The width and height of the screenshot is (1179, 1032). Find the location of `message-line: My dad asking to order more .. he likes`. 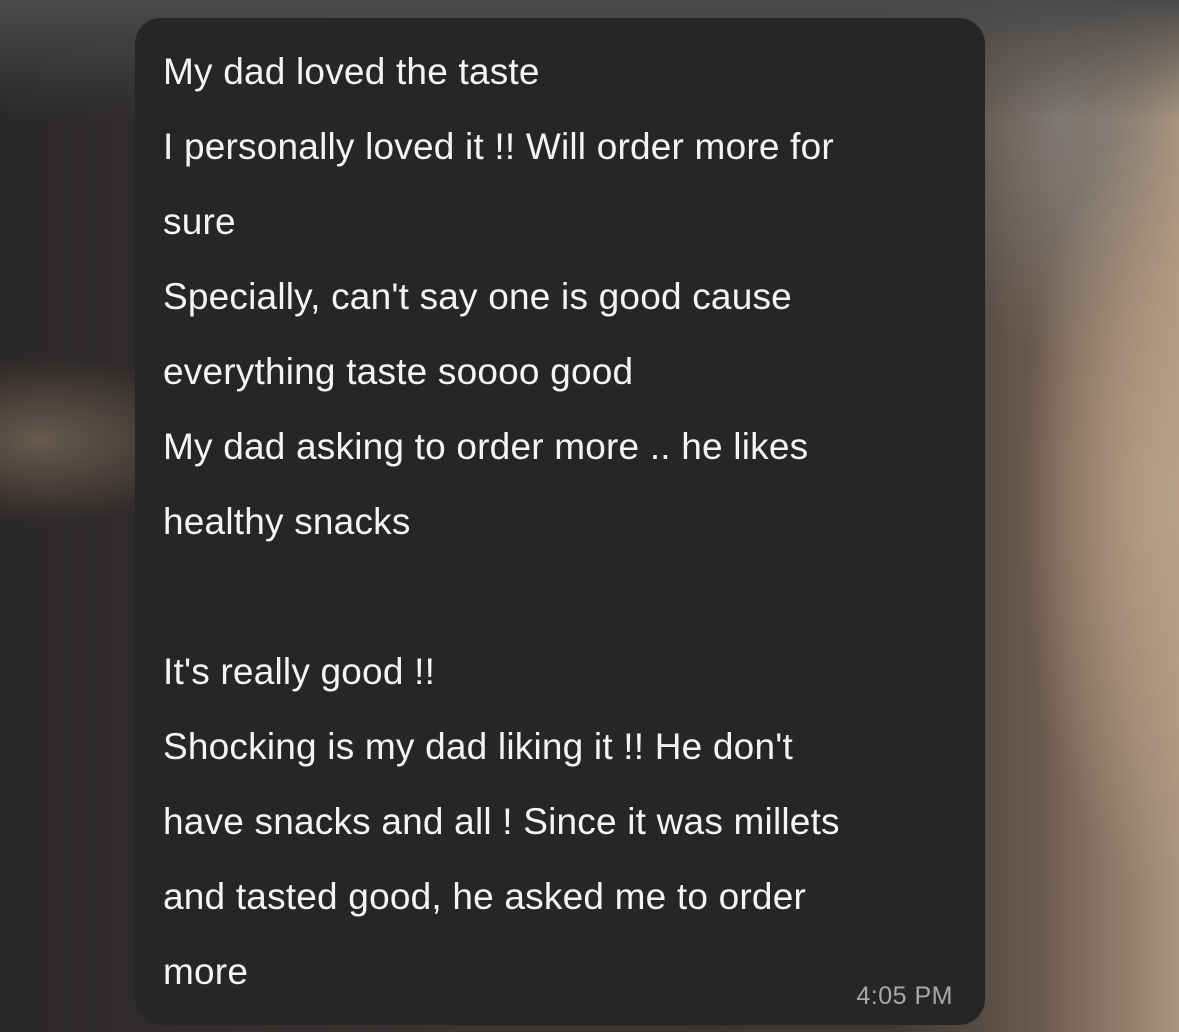

message-line: My dad asking to order more .. he likes is located at coordinates (486, 446).